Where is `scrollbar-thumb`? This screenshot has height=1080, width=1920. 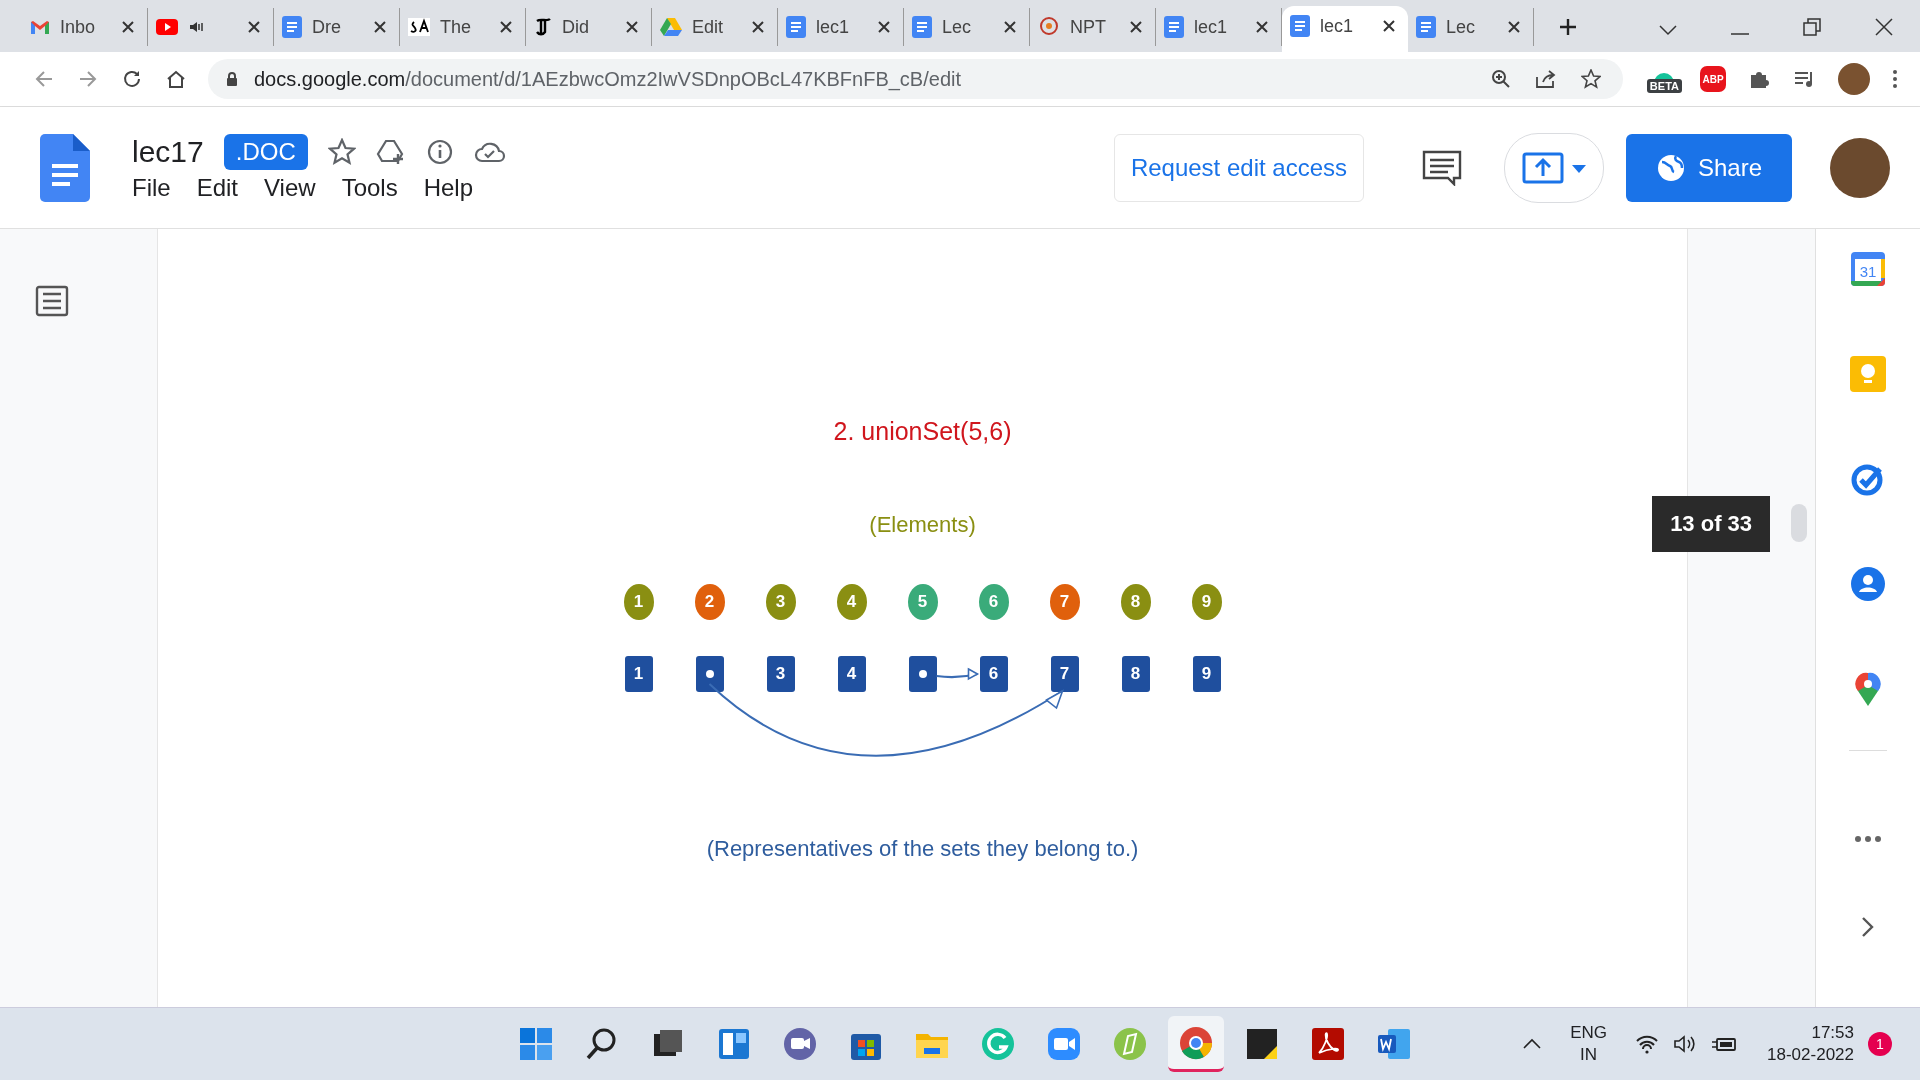
scrollbar-thumb is located at coordinates (1799, 523).